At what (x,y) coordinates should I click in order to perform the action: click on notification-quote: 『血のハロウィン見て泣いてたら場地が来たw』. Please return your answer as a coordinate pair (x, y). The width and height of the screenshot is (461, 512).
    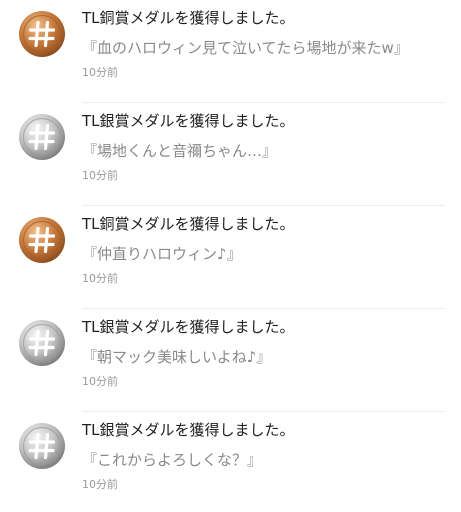
    Looking at the image, I should click on (245, 48).